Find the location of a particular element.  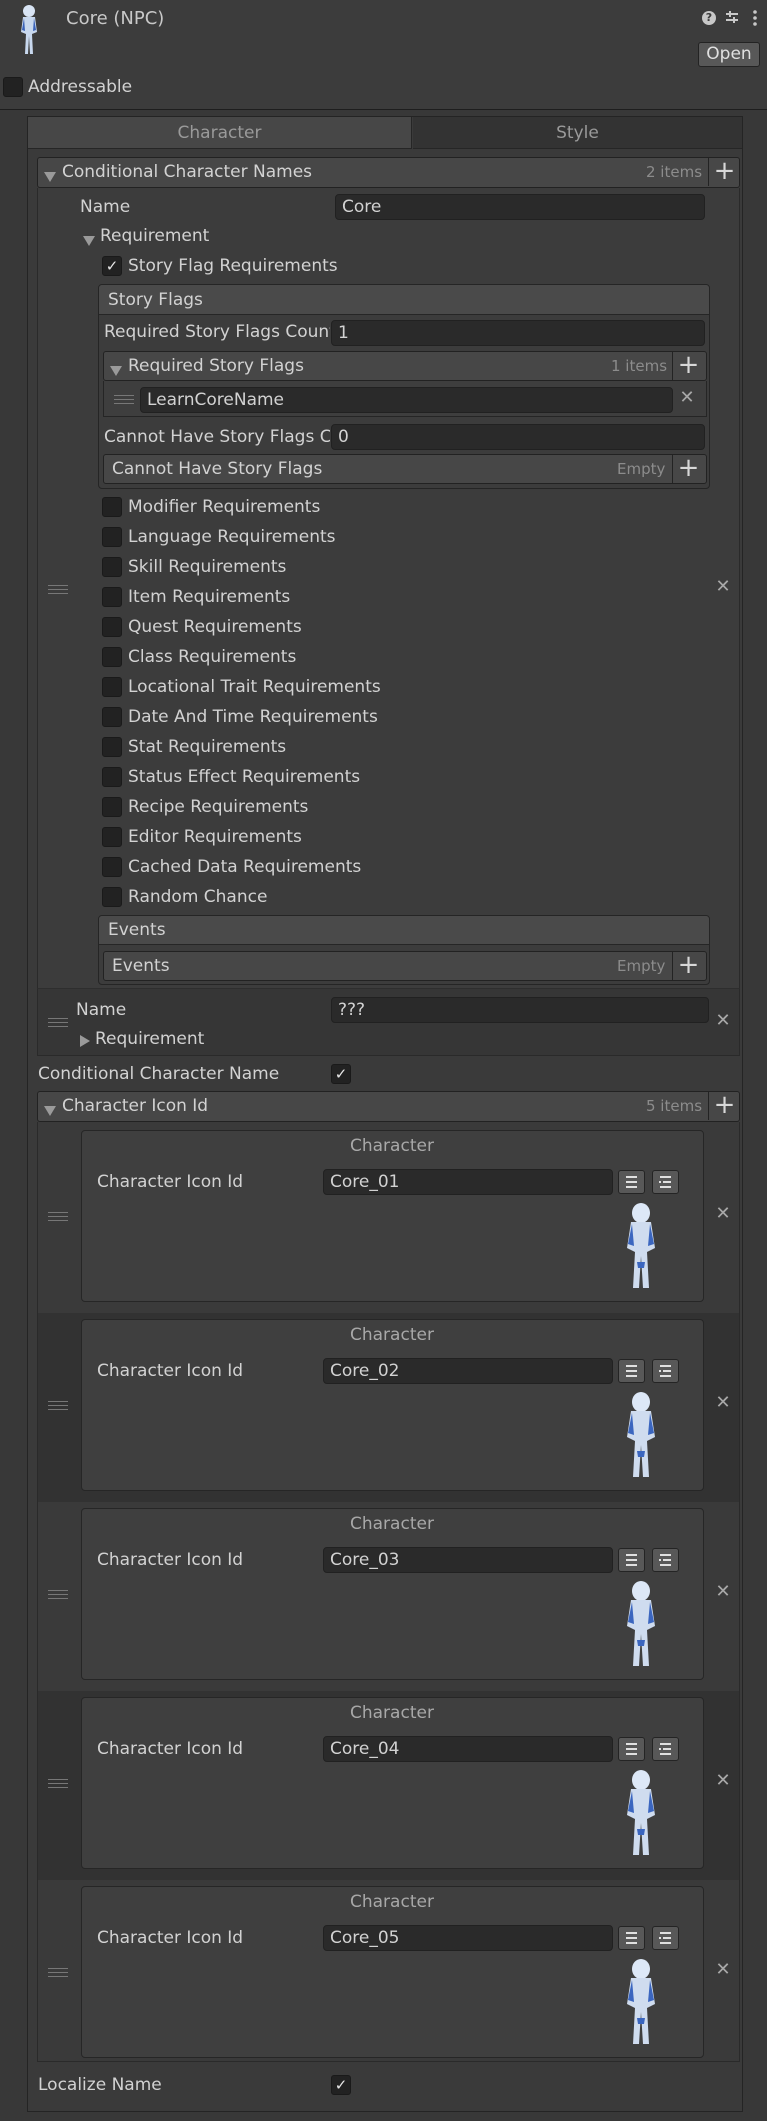

random-chance-checkbox is located at coordinates (112, 897).